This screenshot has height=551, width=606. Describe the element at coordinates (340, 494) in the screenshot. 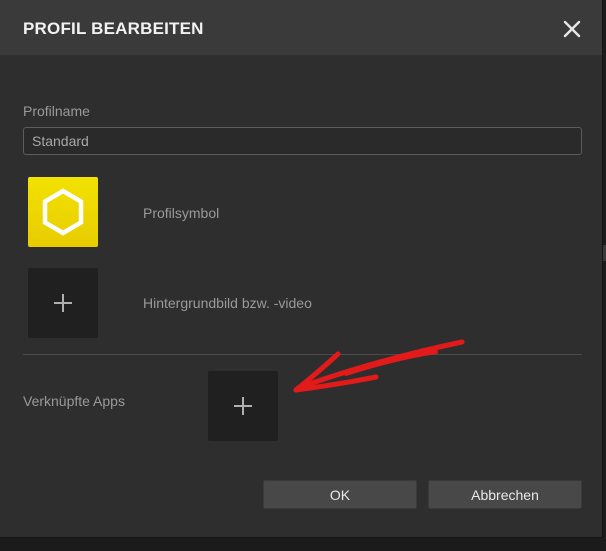

I see `ok-button: OK` at that location.